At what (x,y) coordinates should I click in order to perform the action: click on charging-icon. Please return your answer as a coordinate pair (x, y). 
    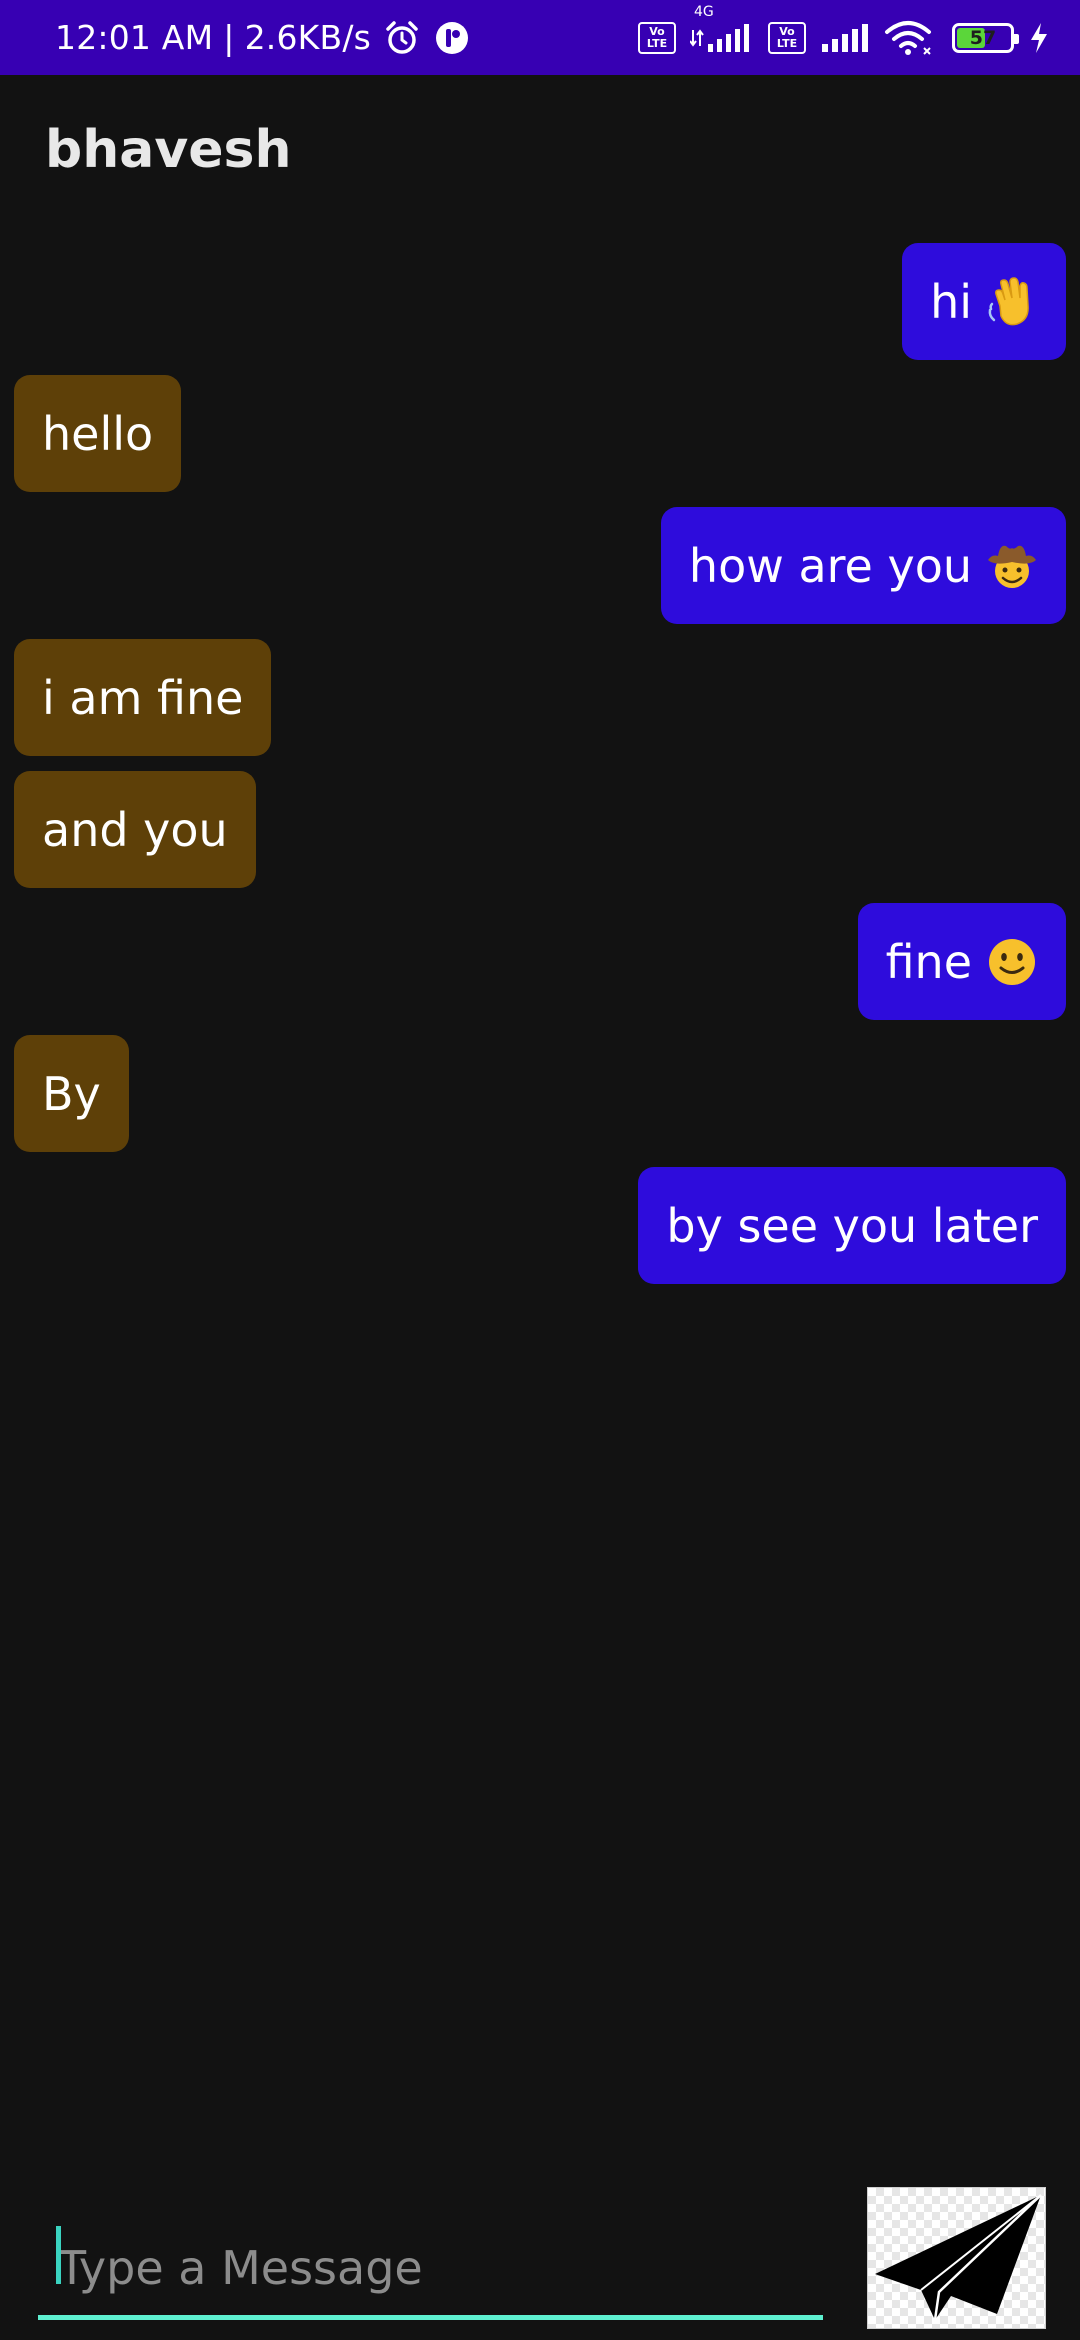
    Looking at the image, I should click on (1039, 37).